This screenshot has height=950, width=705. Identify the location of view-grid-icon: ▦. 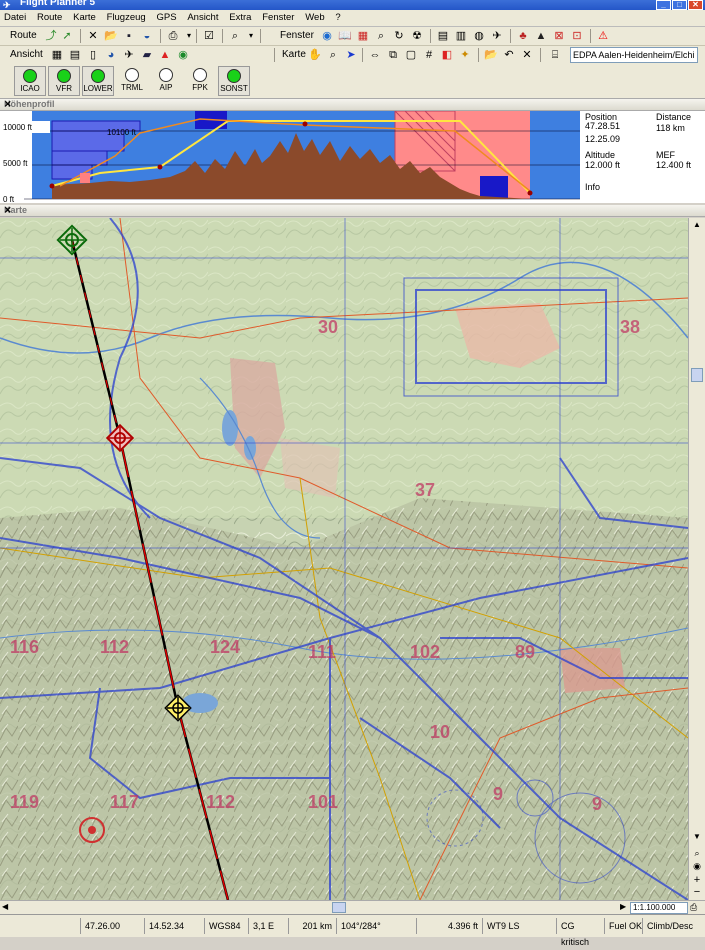
(57, 55).